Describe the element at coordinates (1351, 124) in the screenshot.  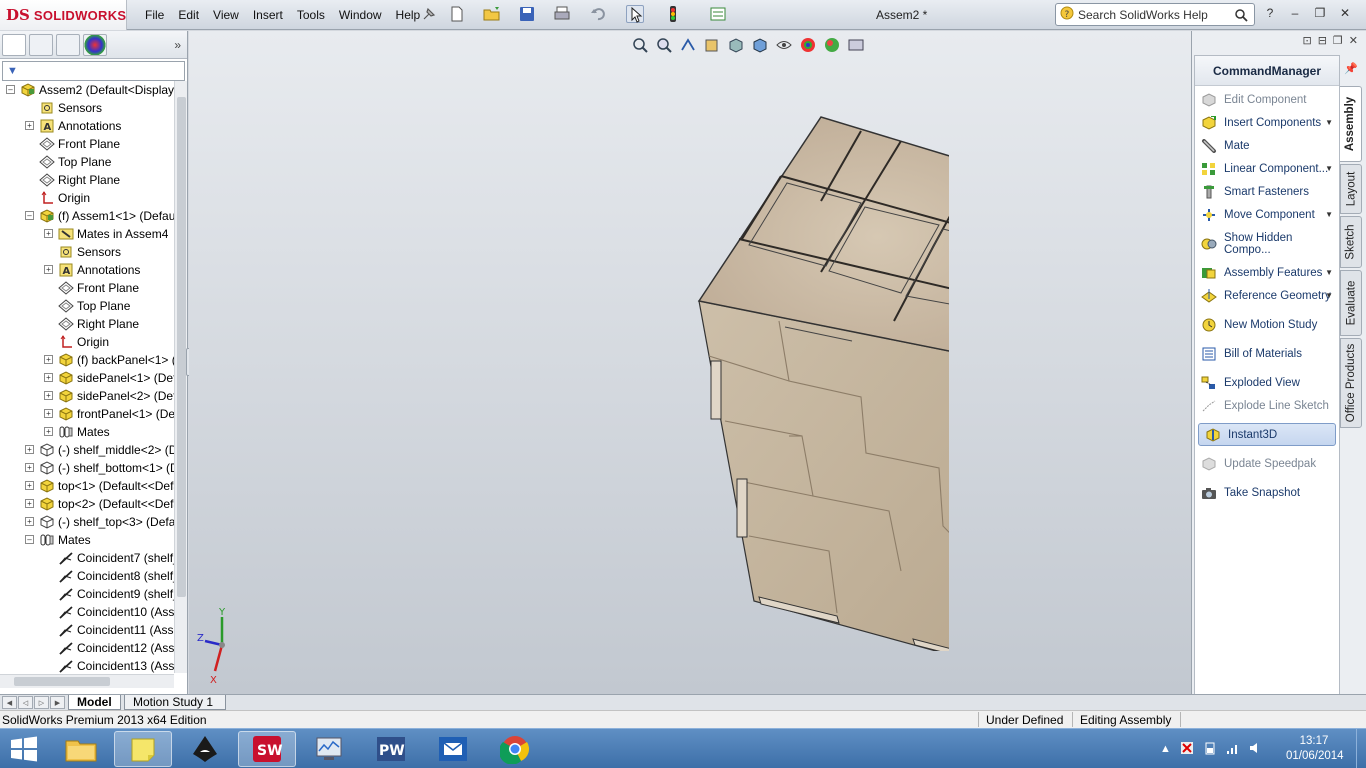
I see `tab-assembly: Assembly` at that location.